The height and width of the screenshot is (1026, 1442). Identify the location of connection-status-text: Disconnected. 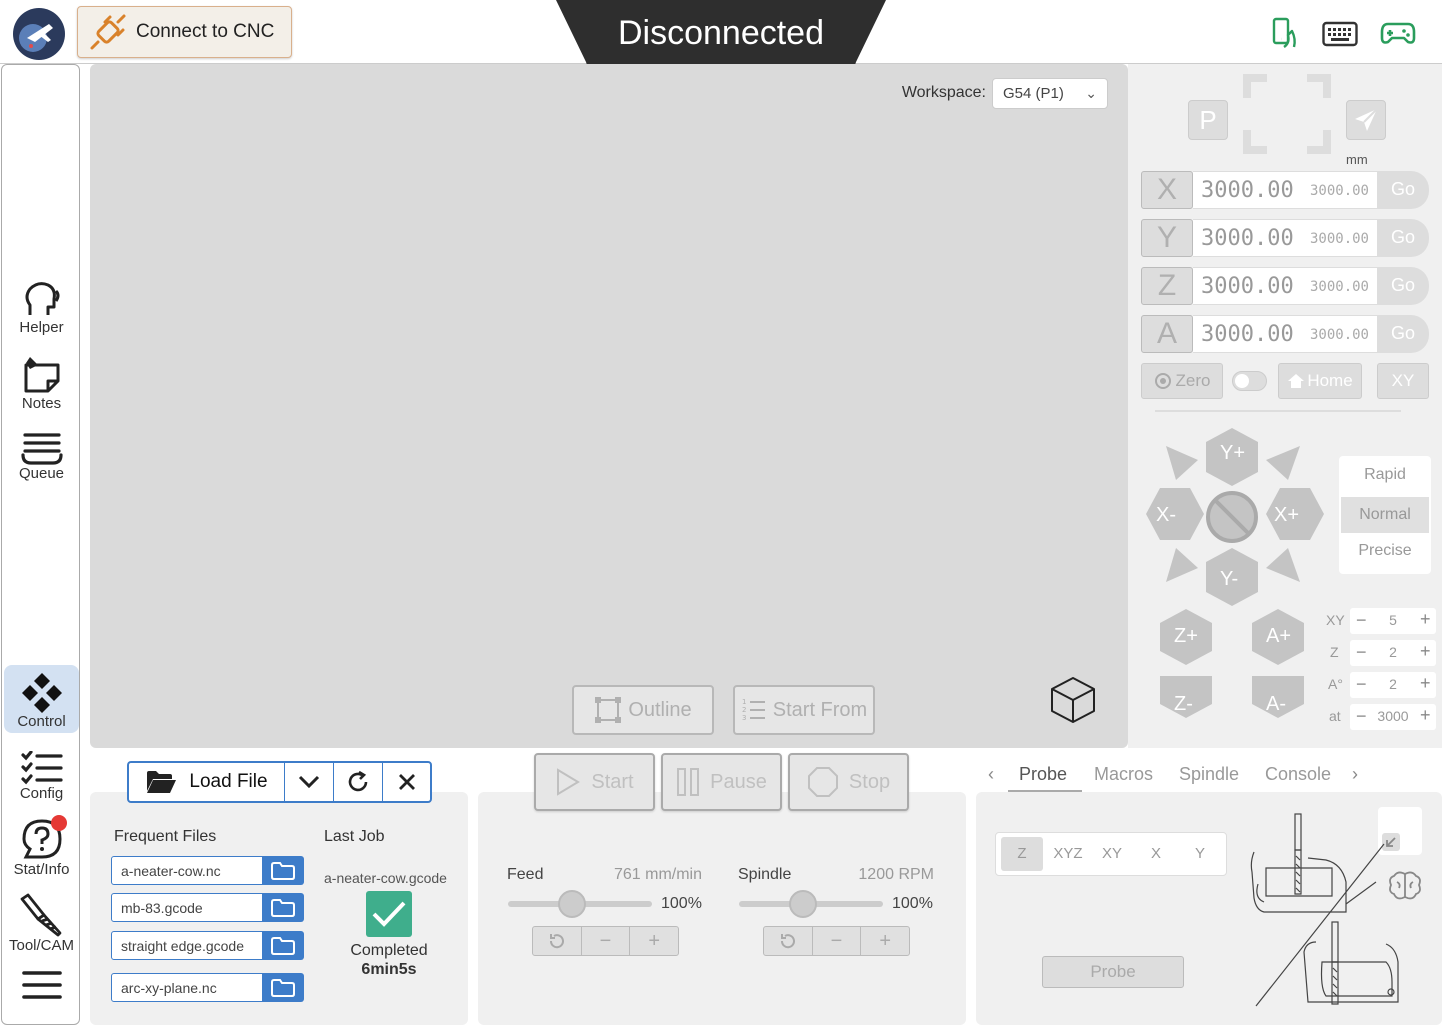
(720, 33).